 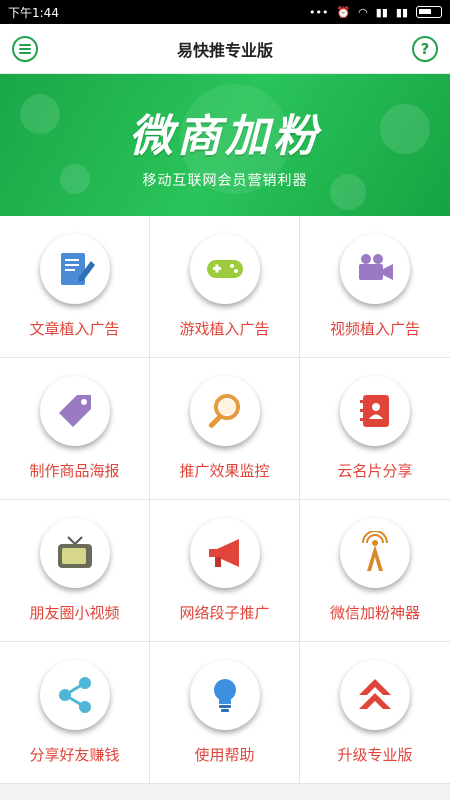 I want to click on tile-label: 分享好友赚钱, so click(x=74, y=755).